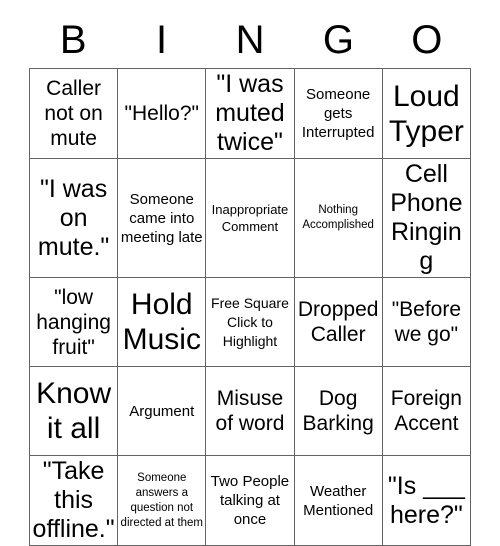 Image resolution: width=500 pixels, height=546 pixels. What do you see at coordinates (162, 40) in the screenshot?
I see `header-letter-i: I` at bounding box center [162, 40].